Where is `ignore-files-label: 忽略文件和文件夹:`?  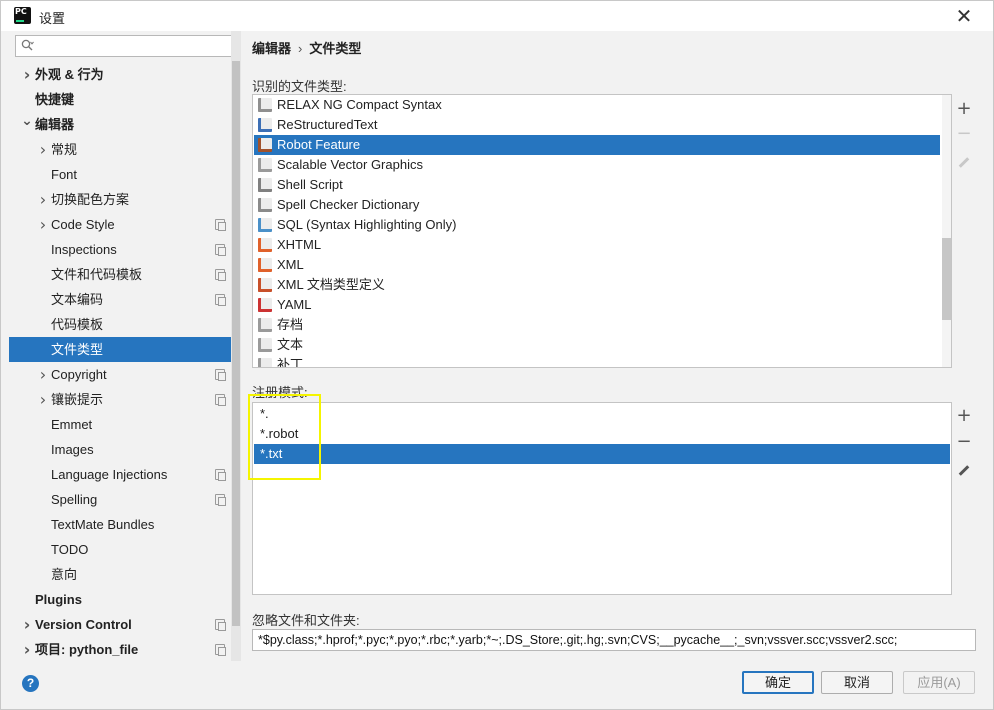
ignore-files-label: 忽略文件和文件夹: is located at coordinates (306, 620).